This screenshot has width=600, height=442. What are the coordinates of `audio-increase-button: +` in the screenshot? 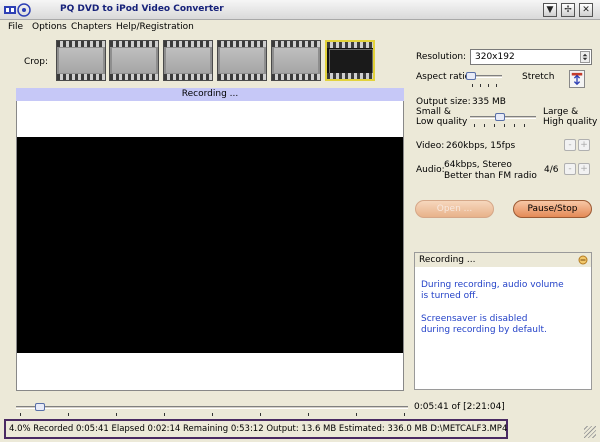 It's located at (584, 169).